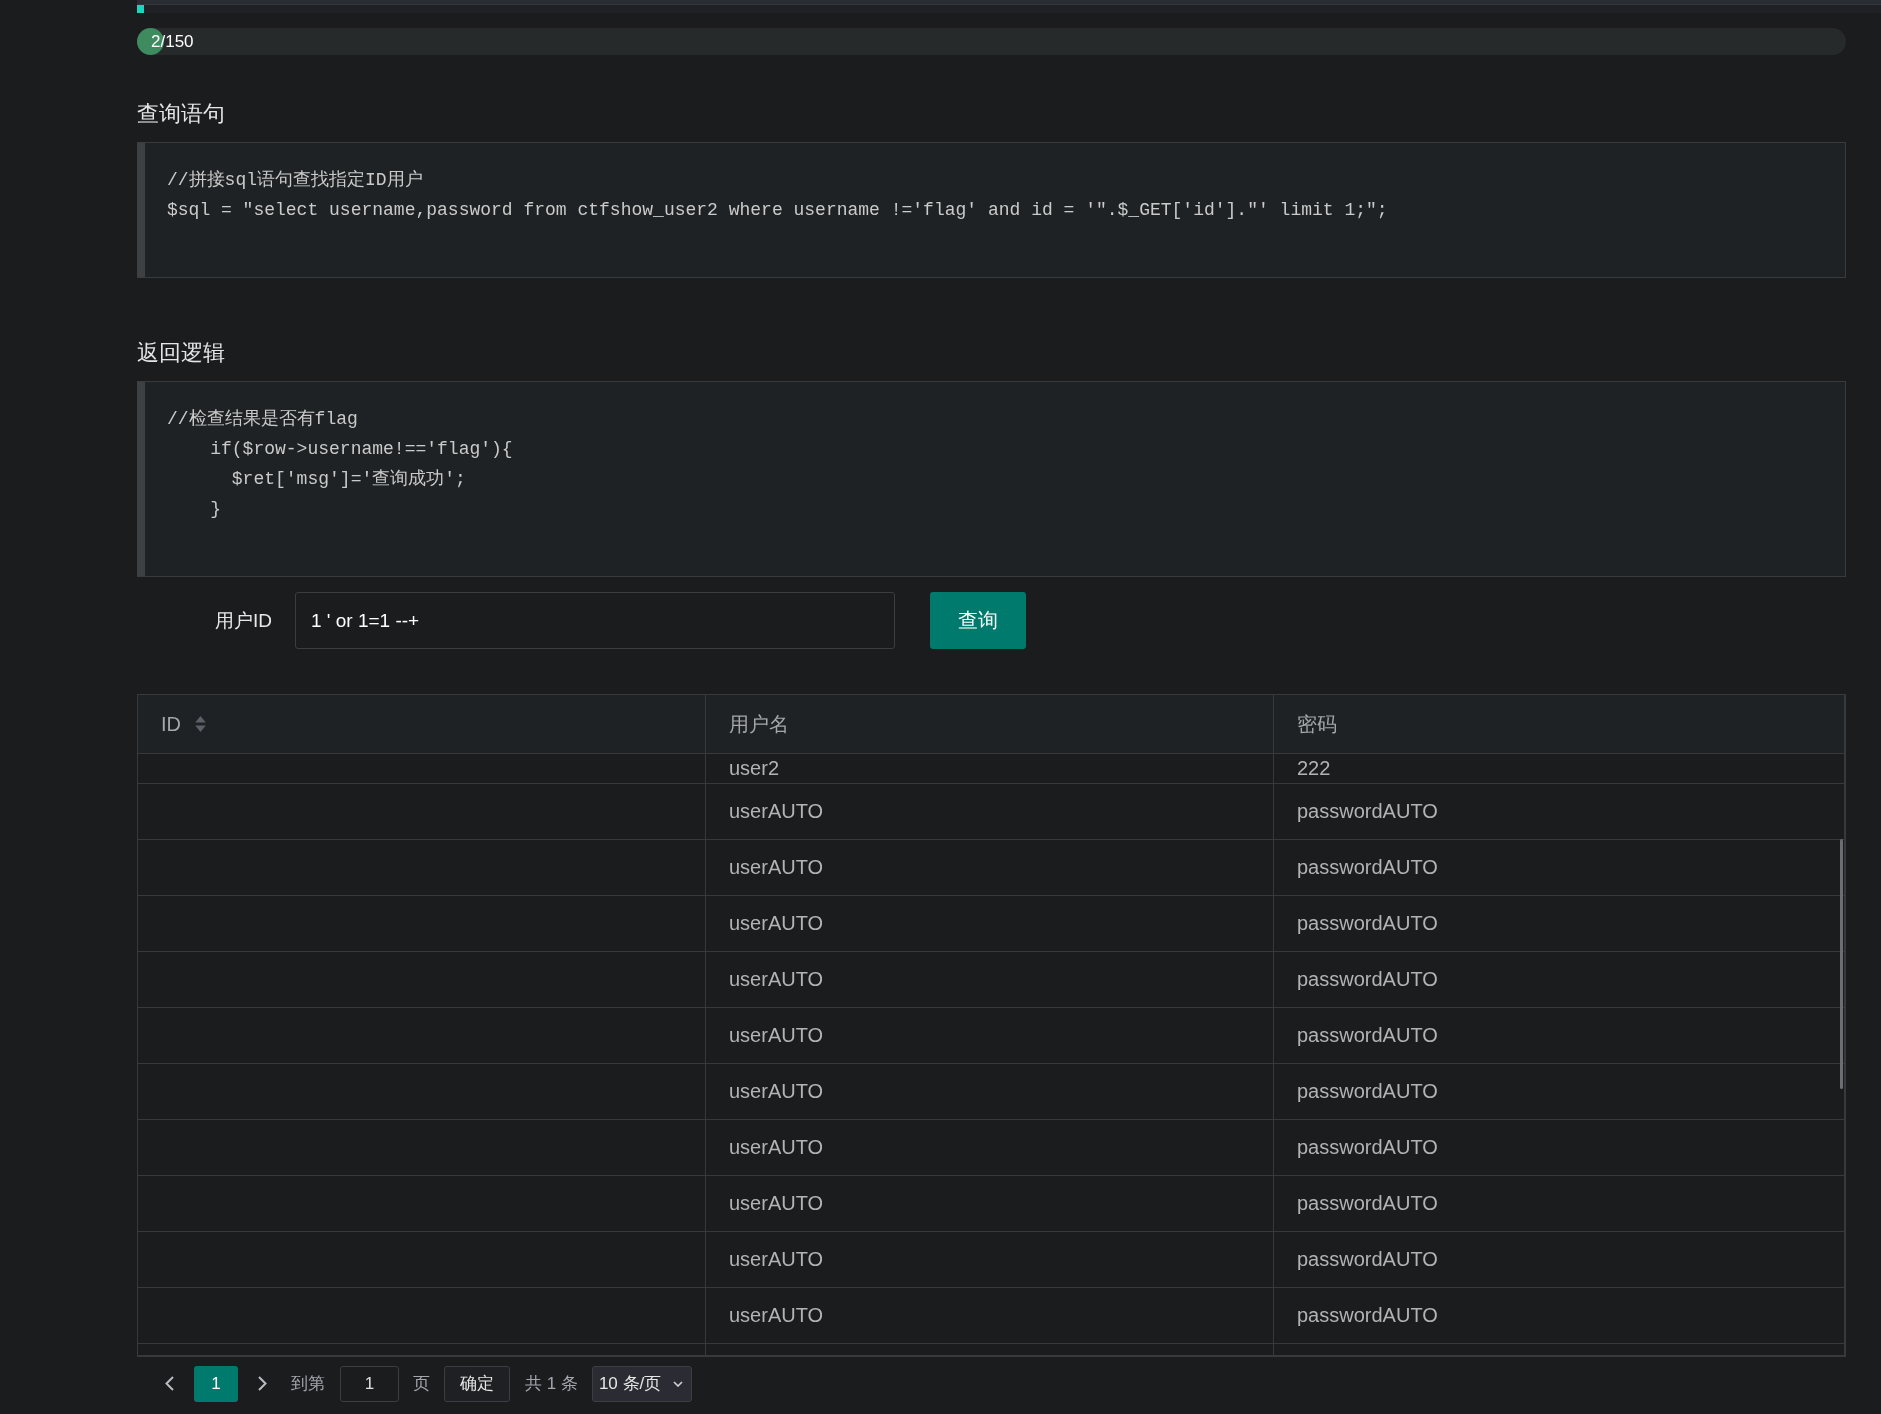  What do you see at coordinates (595, 620) in the screenshot?
I see `user-id-input: 1 ' or 1=1 --+` at bounding box center [595, 620].